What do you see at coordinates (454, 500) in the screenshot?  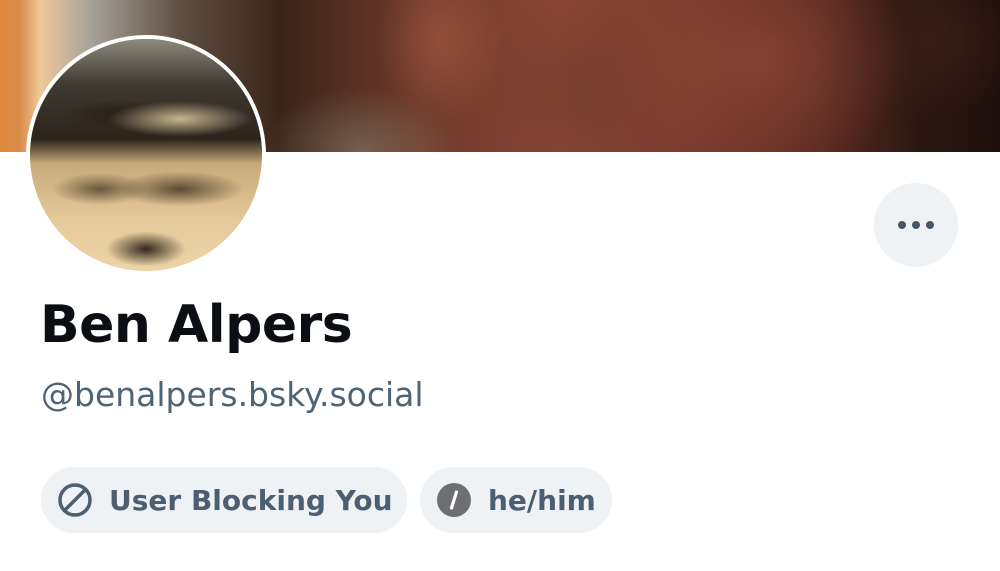 I see `pronoun-slash-icon` at bounding box center [454, 500].